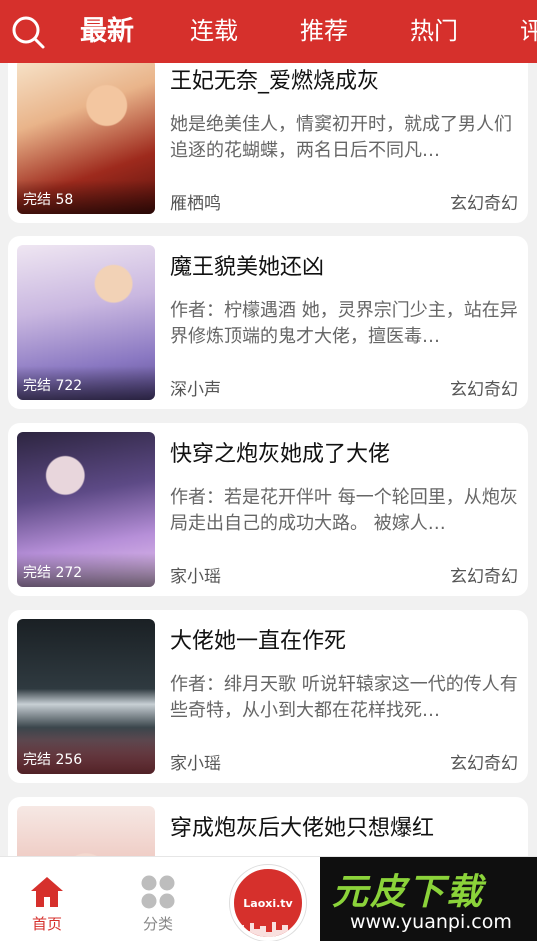 Image resolution: width=537 pixels, height=941 pixels. Describe the element at coordinates (47, 892) in the screenshot. I see `home-icon` at that location.